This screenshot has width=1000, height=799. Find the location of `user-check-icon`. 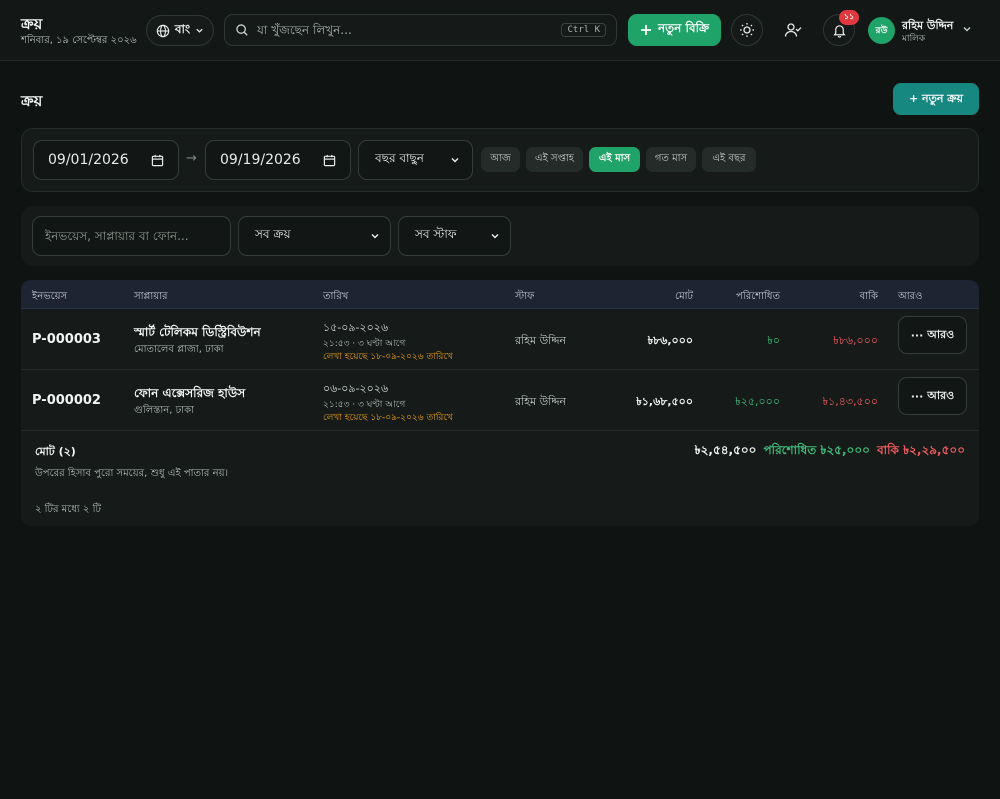

user-check-icon is located at coordinates (793, 30).